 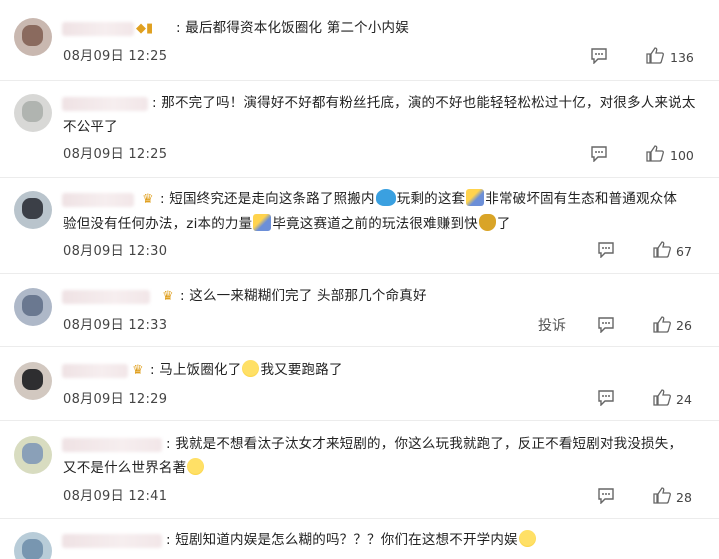 What do you see at coordinates (115, 325) in the screenshot?
I see `comment-timestamp: 08月09日 12:33` at bounding box center [115, 325].